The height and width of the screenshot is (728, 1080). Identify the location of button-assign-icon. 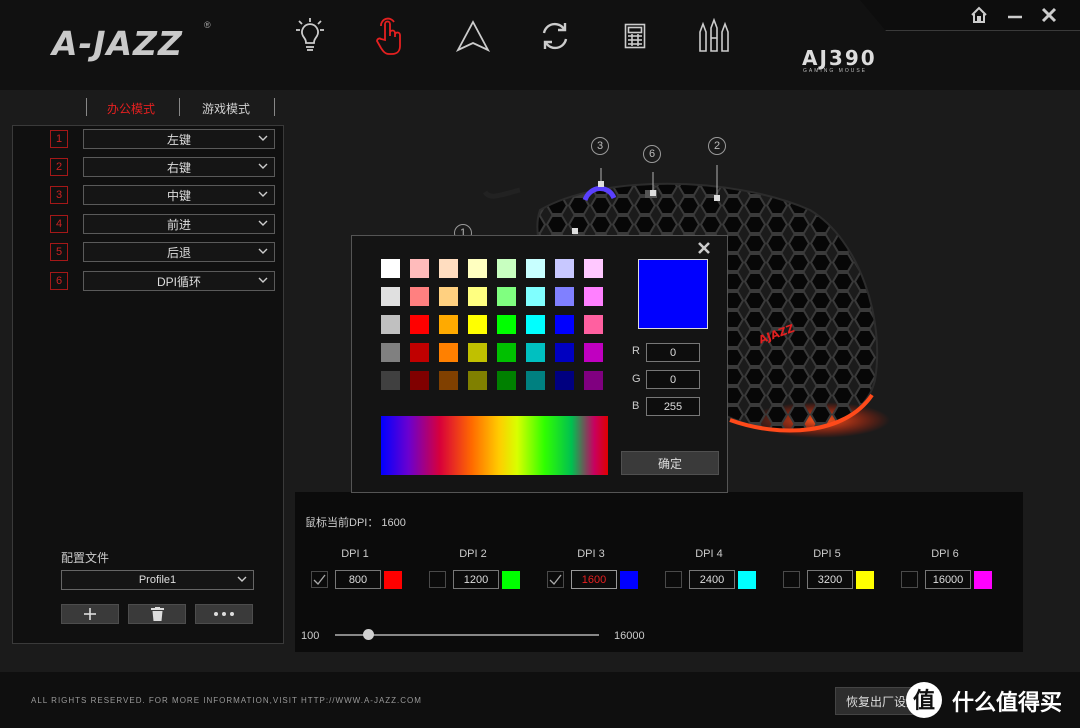
(390, 36).